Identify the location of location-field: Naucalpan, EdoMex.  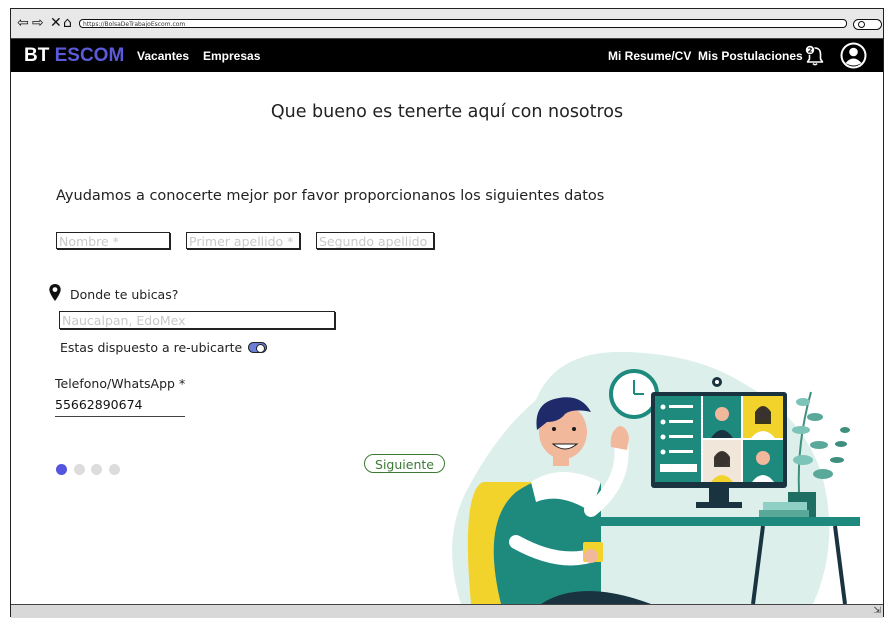
(197, 320).